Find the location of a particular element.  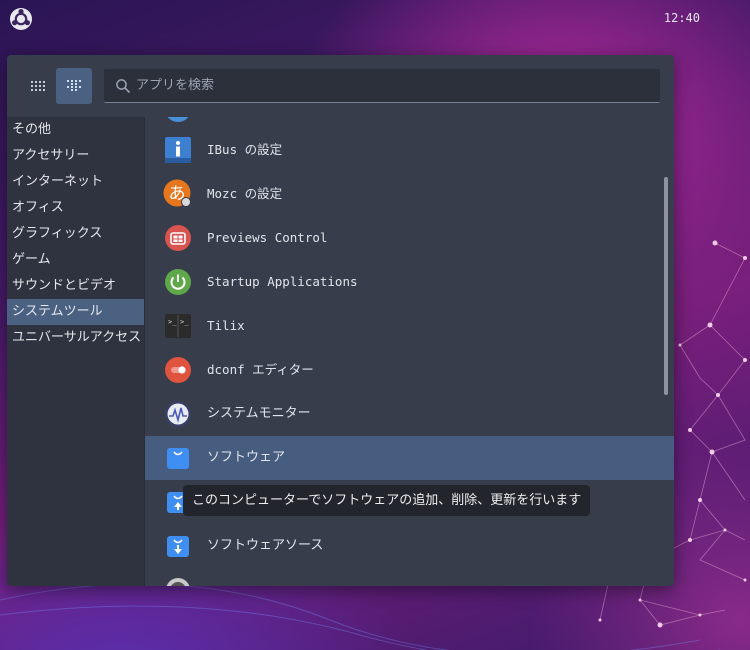

app-list-scrollbar is located at coordinates (666, 286).